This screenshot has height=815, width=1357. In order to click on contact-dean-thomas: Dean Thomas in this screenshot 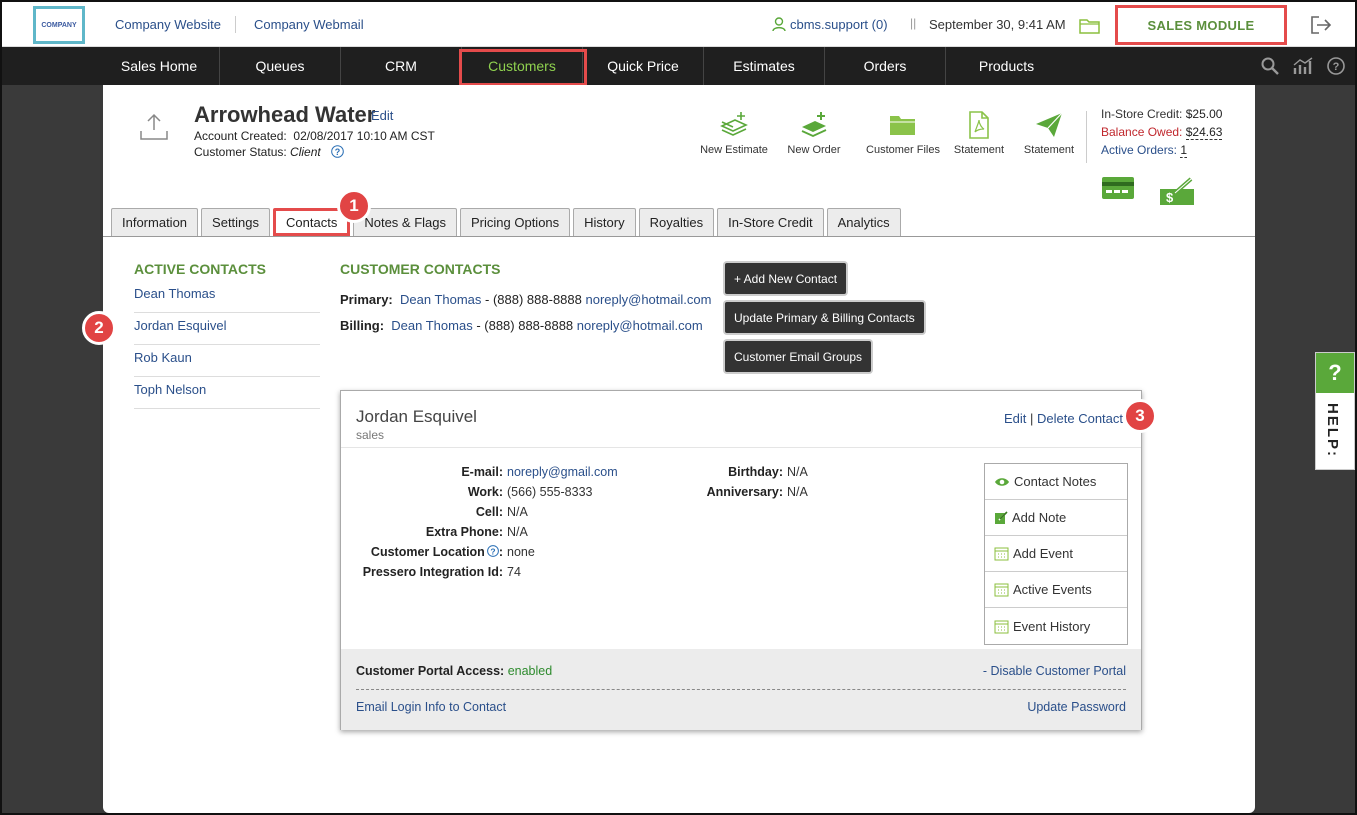, I will do `click(227, 297)`.